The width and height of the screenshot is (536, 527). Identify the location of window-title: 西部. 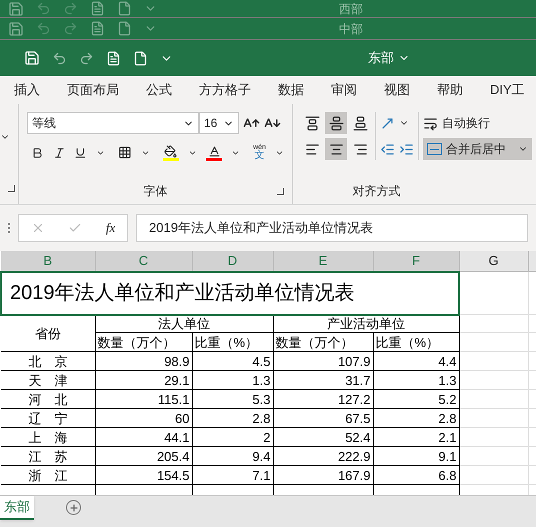
(351, 9).